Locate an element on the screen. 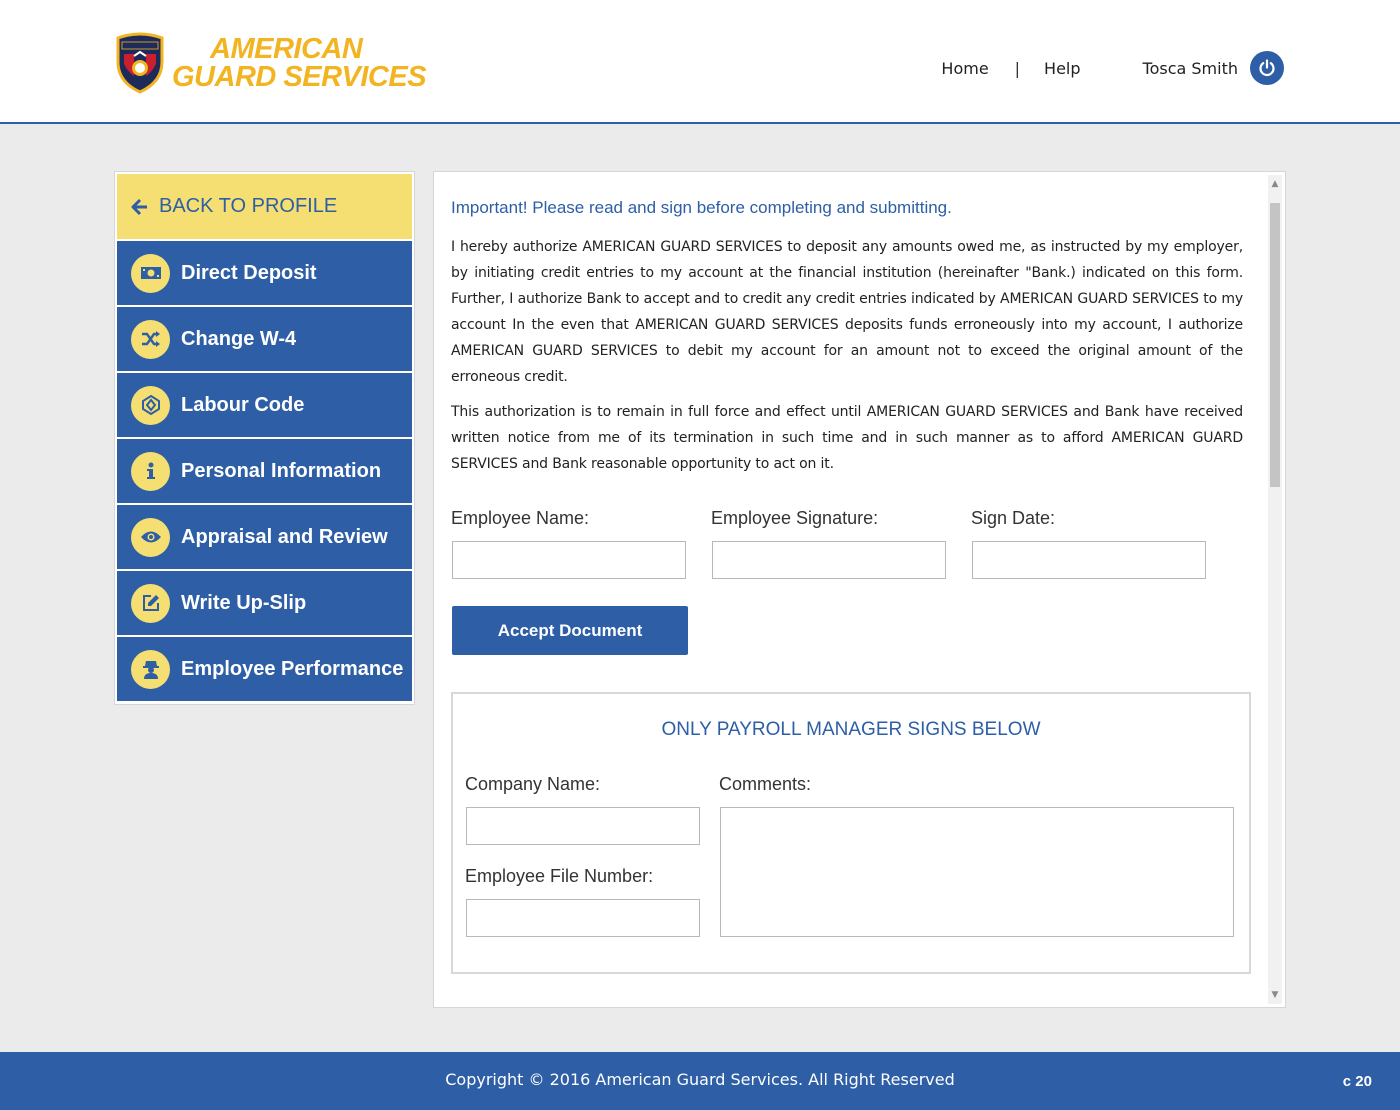 The height and width of the screenshot is (1110, 1400). sidebar-item-label: Labour Code is located at coordinates (243, 404).